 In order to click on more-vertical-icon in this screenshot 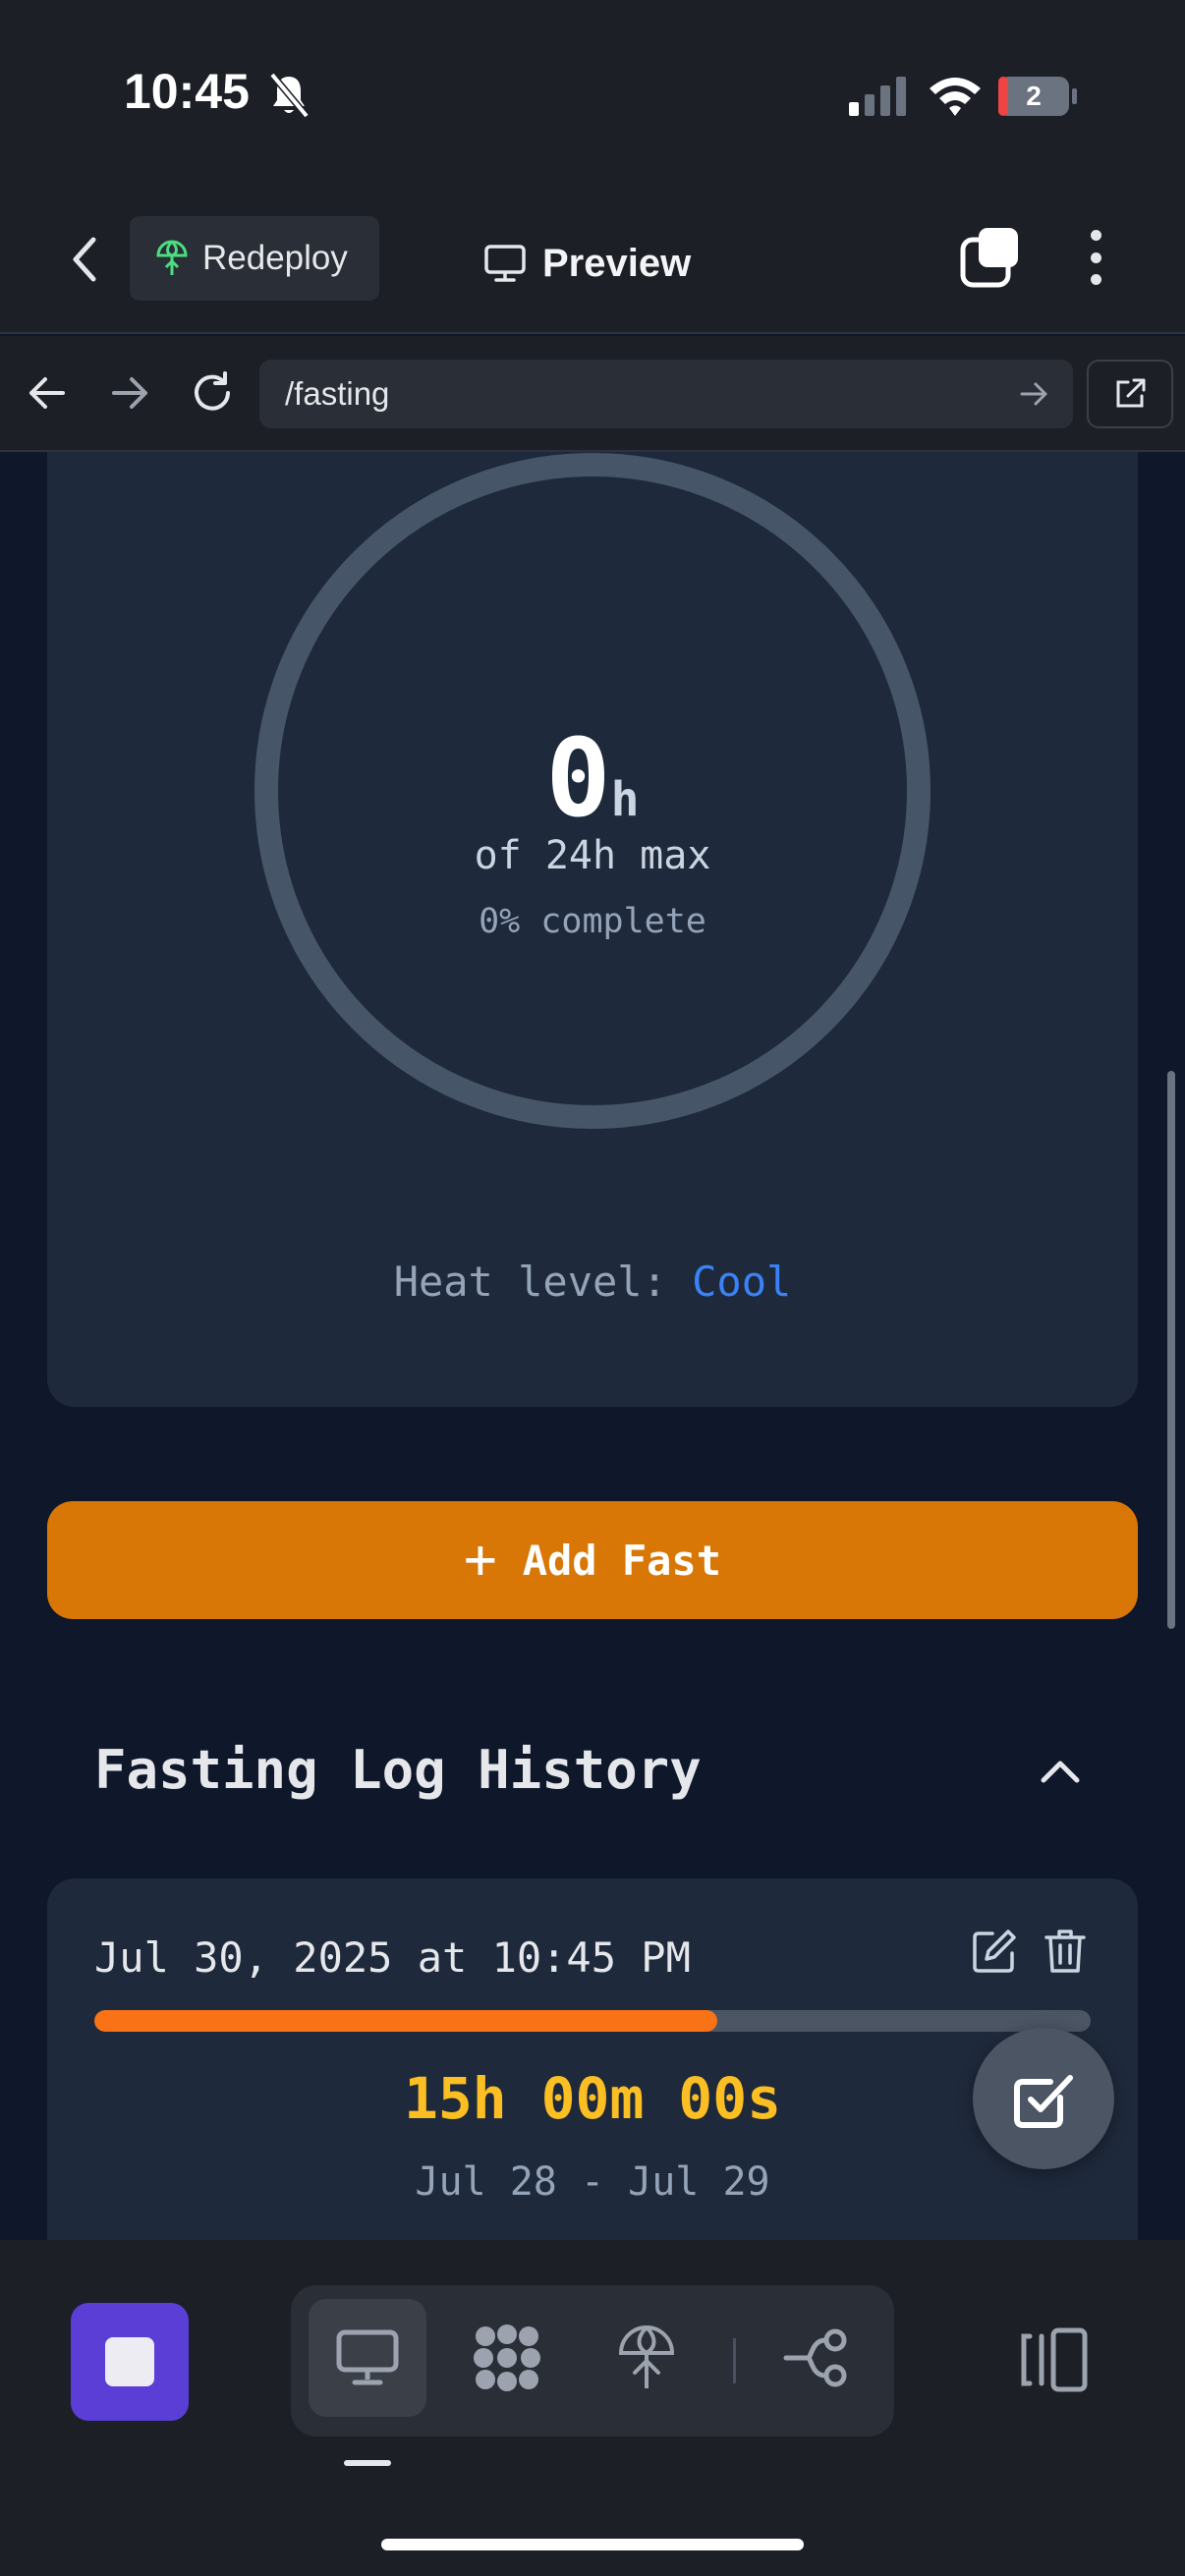, I will do `click(1096, 257)`.